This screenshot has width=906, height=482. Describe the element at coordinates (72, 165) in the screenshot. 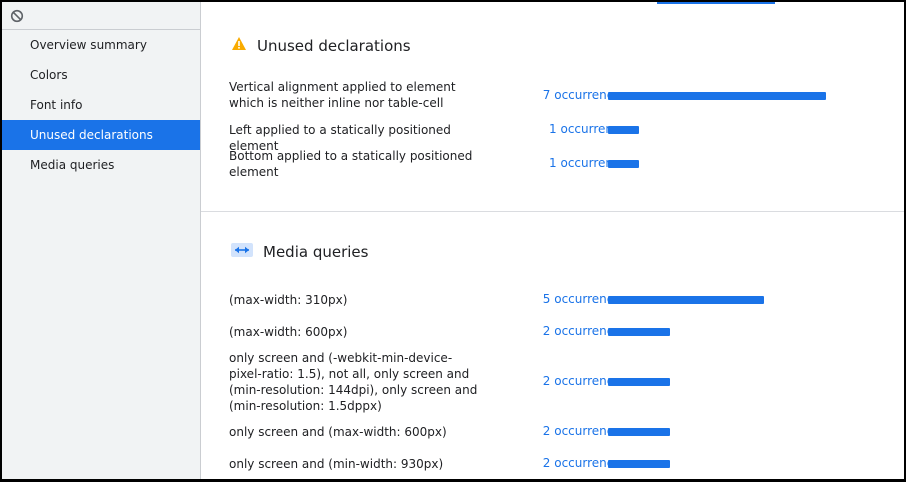

I see `sidebar-item-label: Media queries` at that location.